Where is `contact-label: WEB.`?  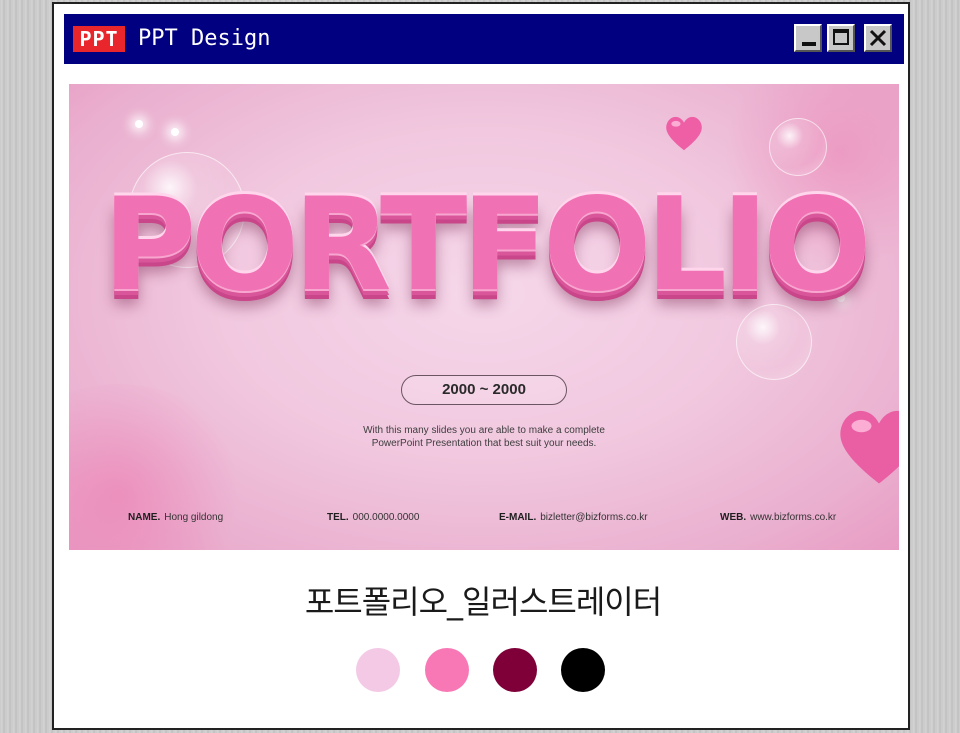 contact-label: WEB. is located at coordinates (733, 517).